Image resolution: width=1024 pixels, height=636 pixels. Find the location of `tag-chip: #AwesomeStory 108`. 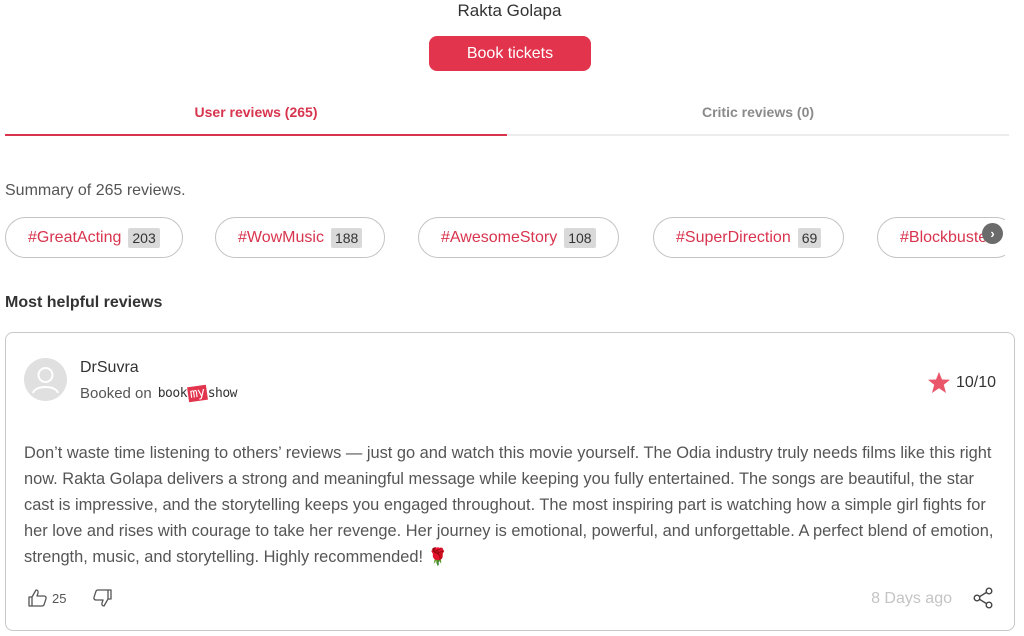

tag-chip: #AwesomeStory 108 is located at coordinates (518, 237).